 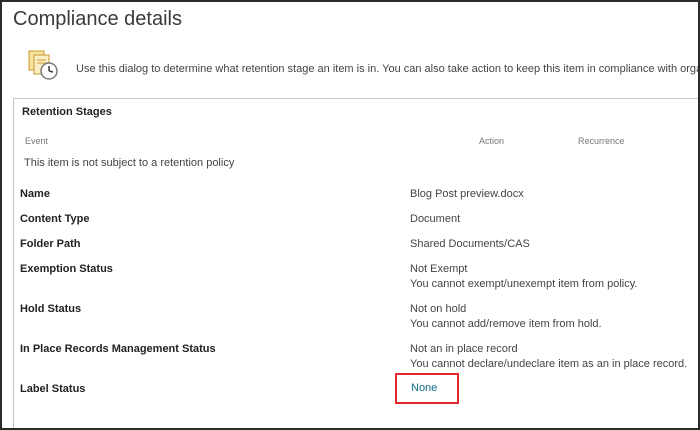 What do you see at coordinates (601, 141) in the screenshot?
I see `column-header-recurrence: Recurrence` at bounding box center [601, 141].